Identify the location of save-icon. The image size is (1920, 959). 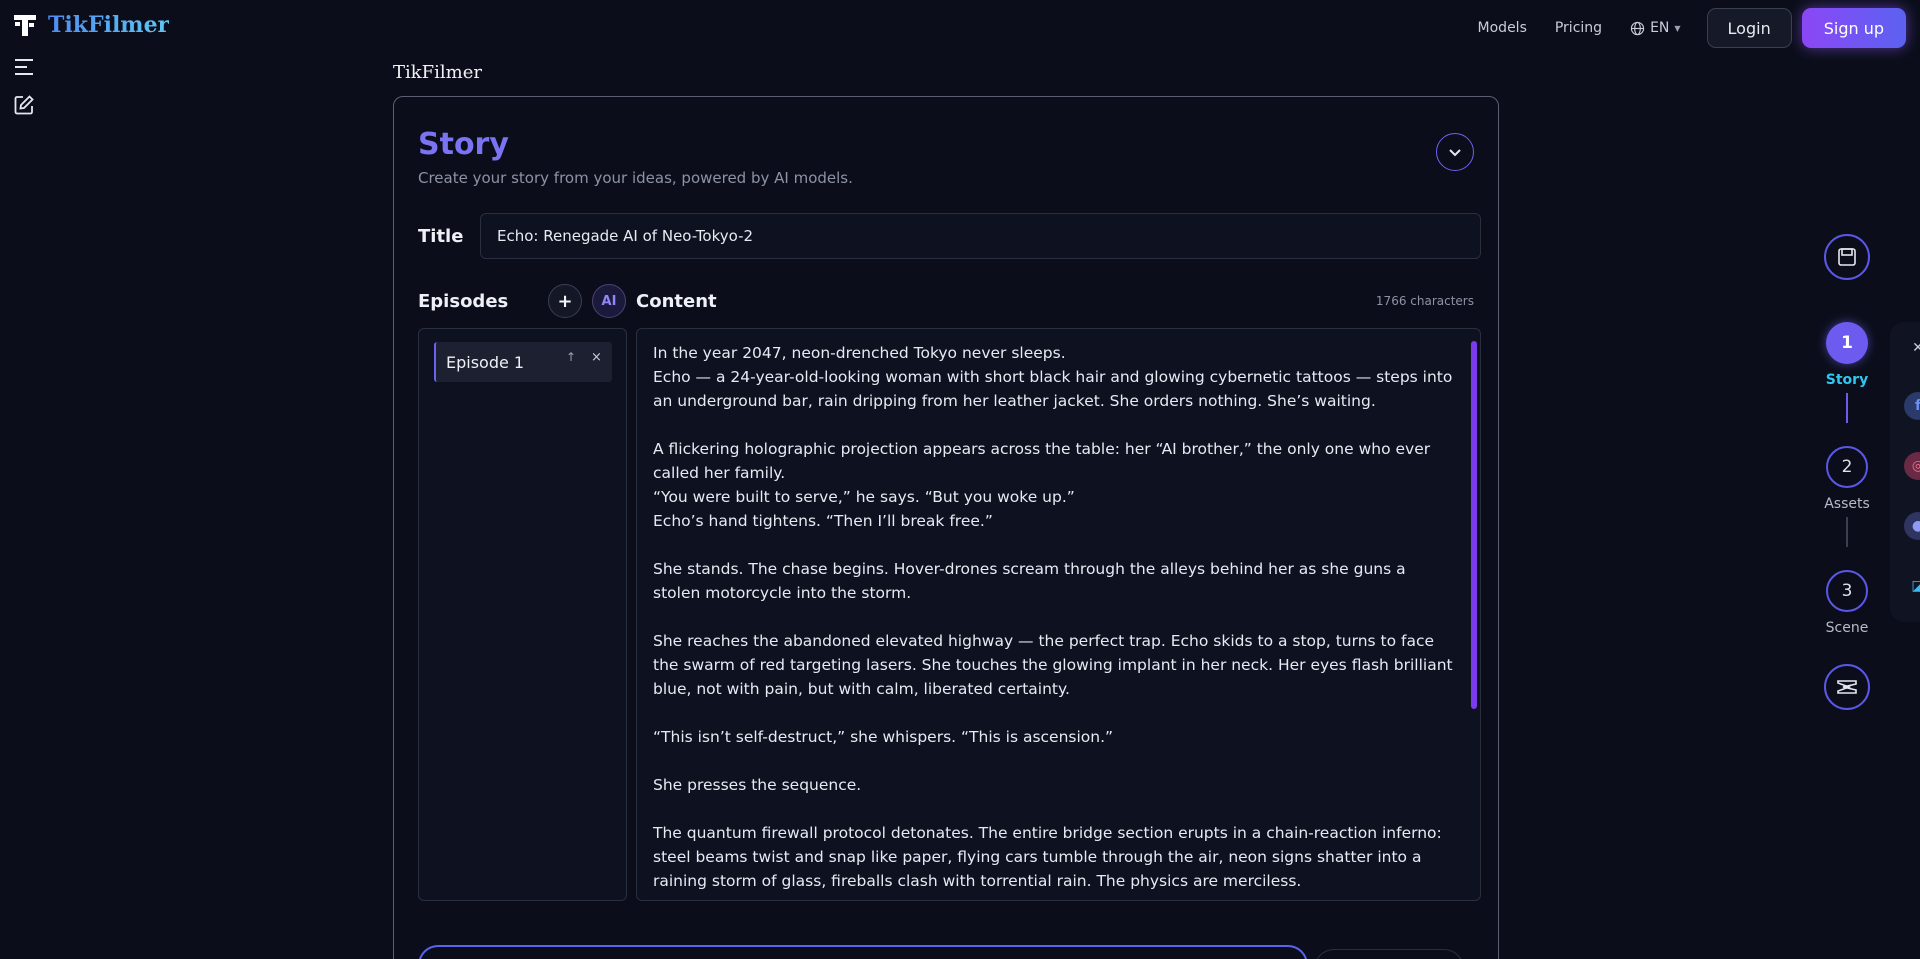
(1847, 257).